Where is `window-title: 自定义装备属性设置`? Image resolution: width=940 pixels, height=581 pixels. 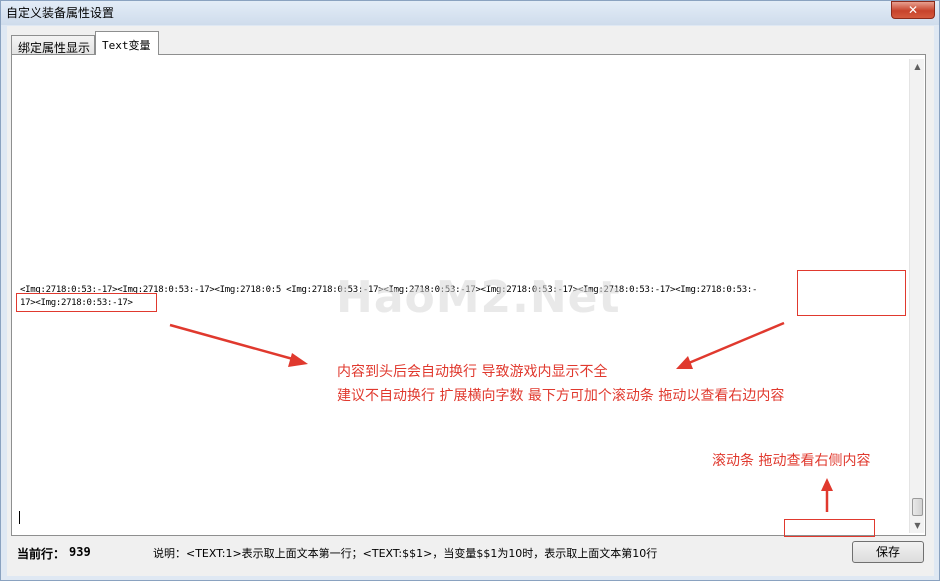 window-title: 自定义装备属性设置 is located at coordinates (60, 13).